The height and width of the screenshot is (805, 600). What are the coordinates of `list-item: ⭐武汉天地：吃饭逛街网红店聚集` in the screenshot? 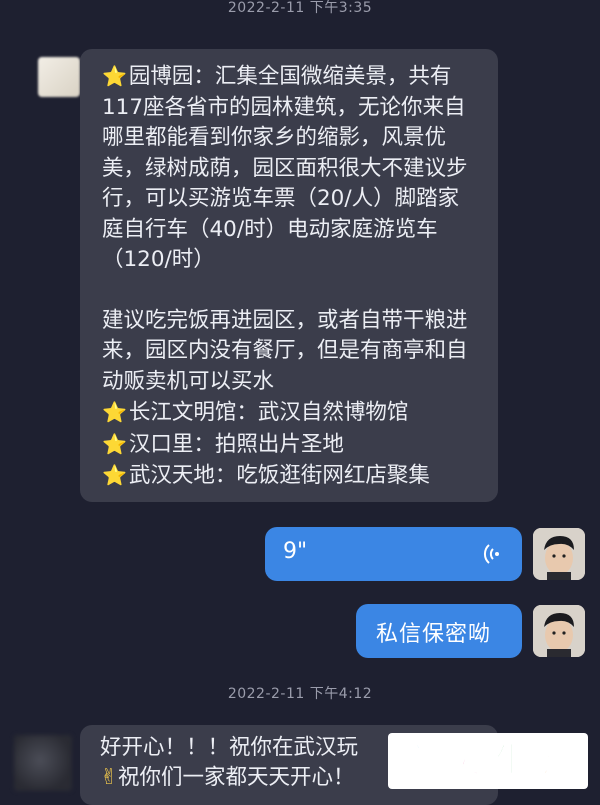 It's located at (266, 475).